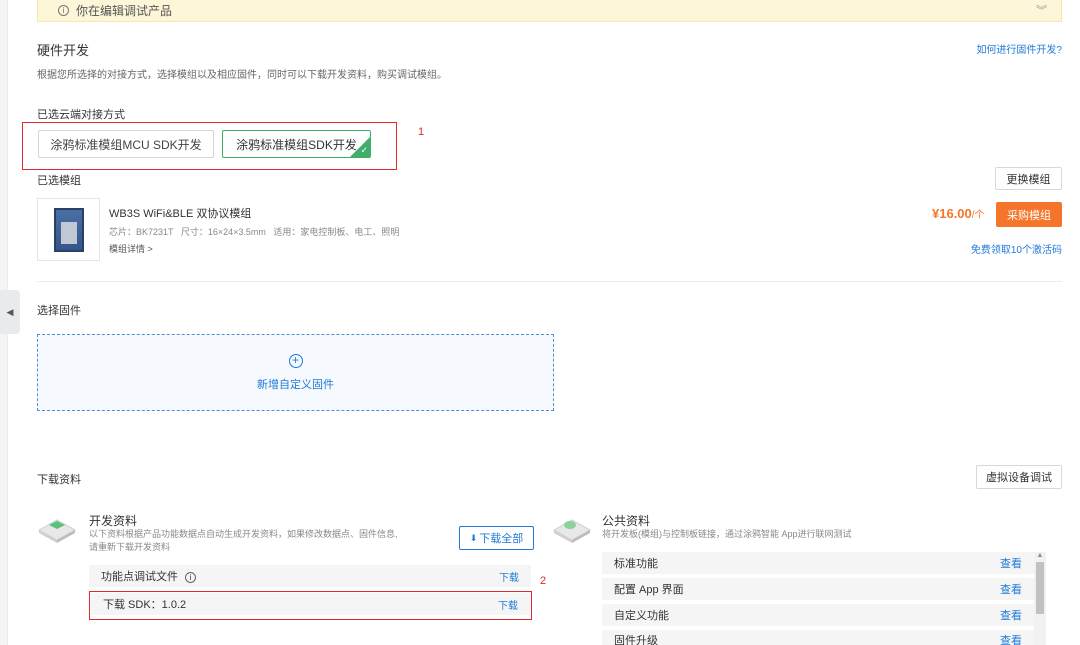  Describe the element at coordinates (1011, 638) in the screenshot. I see `view-link-firmware-upgrade: 查看` at that location.